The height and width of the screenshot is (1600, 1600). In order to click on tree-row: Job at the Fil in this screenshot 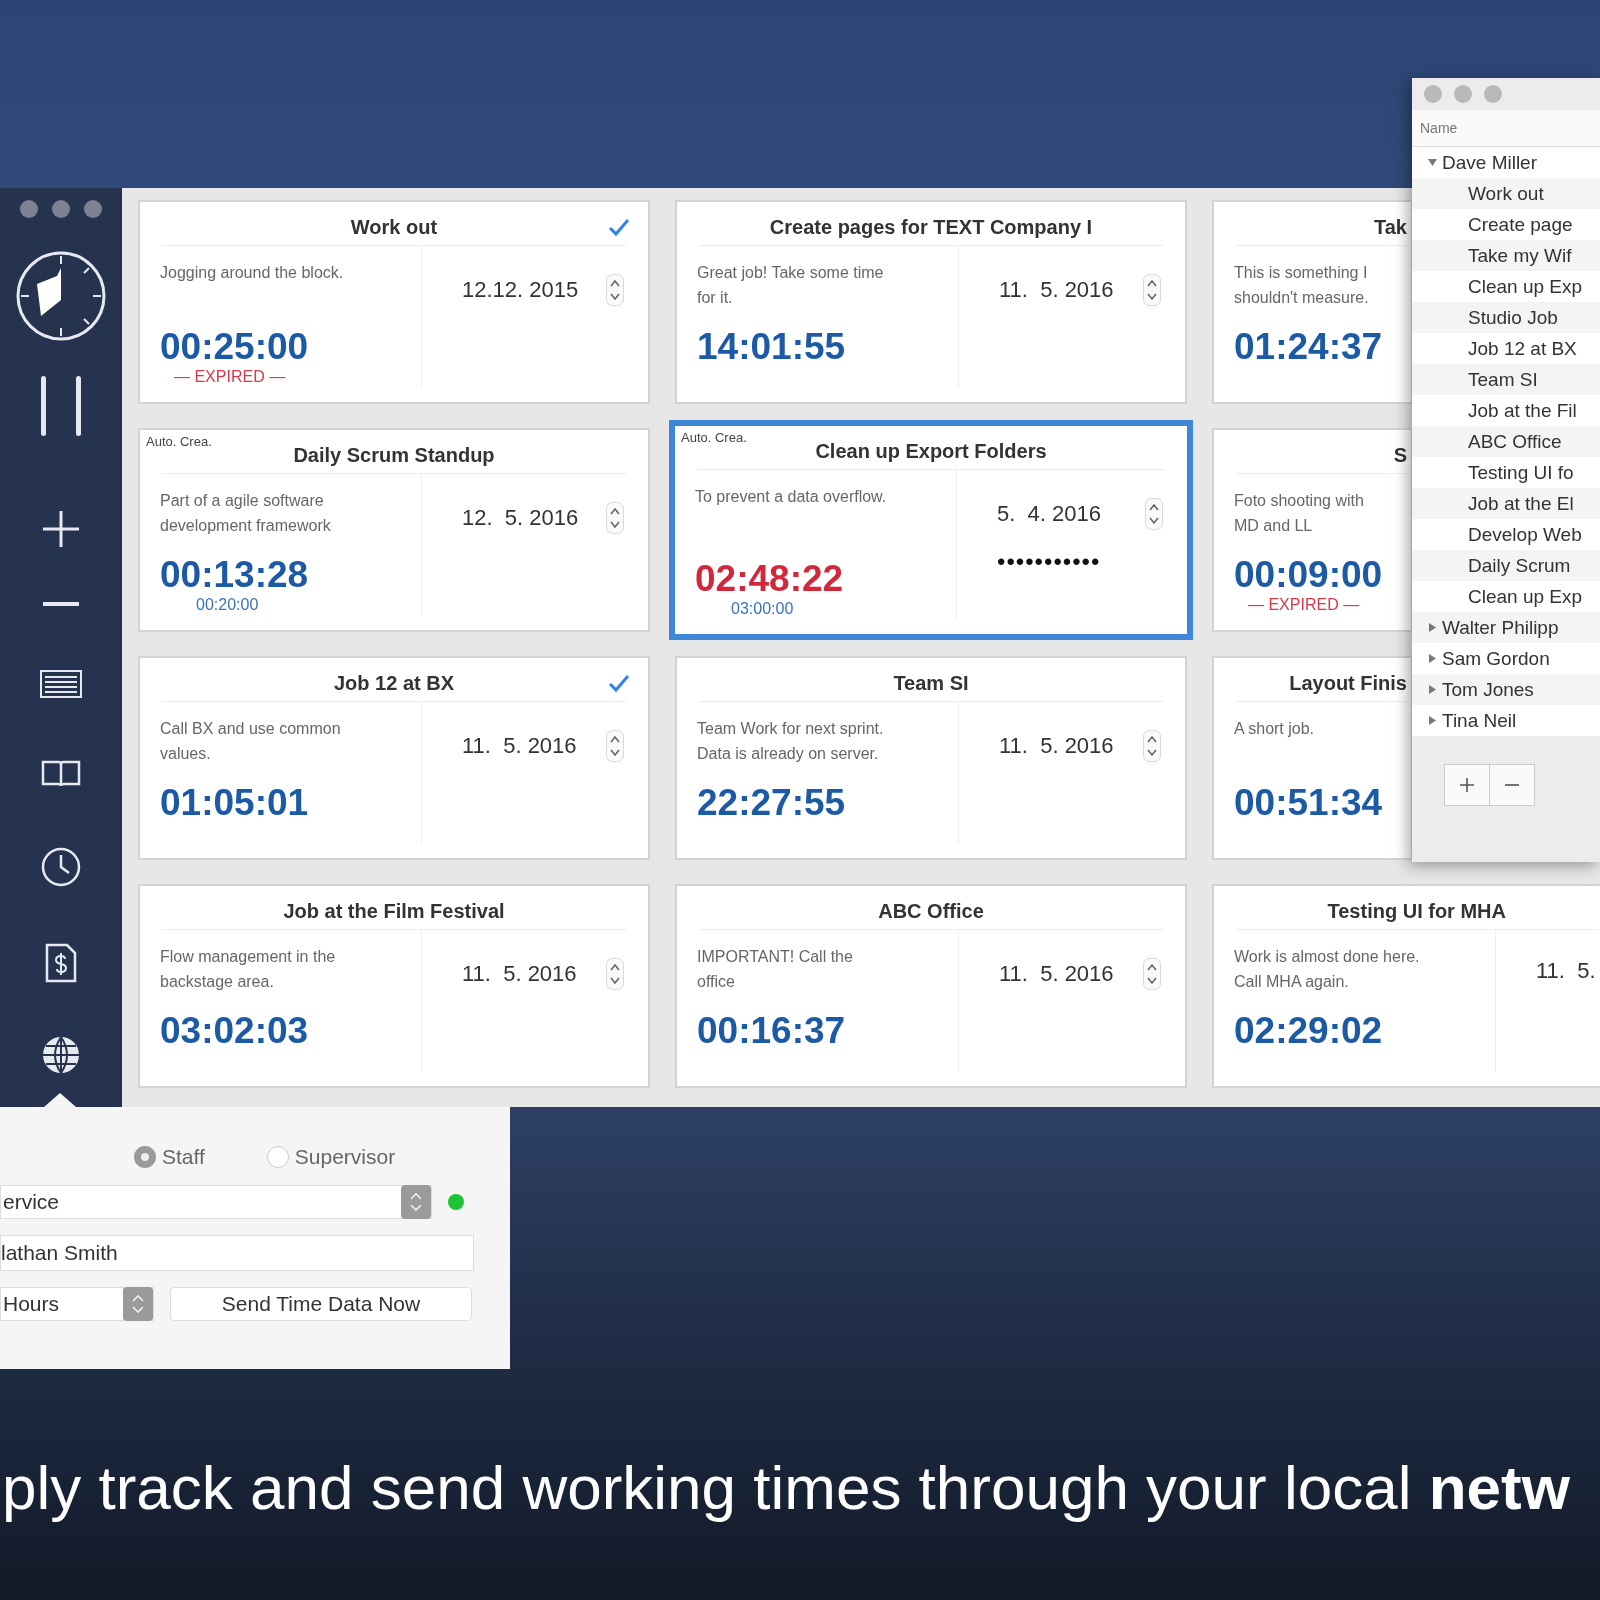, I will do `click(1506, 410)`.